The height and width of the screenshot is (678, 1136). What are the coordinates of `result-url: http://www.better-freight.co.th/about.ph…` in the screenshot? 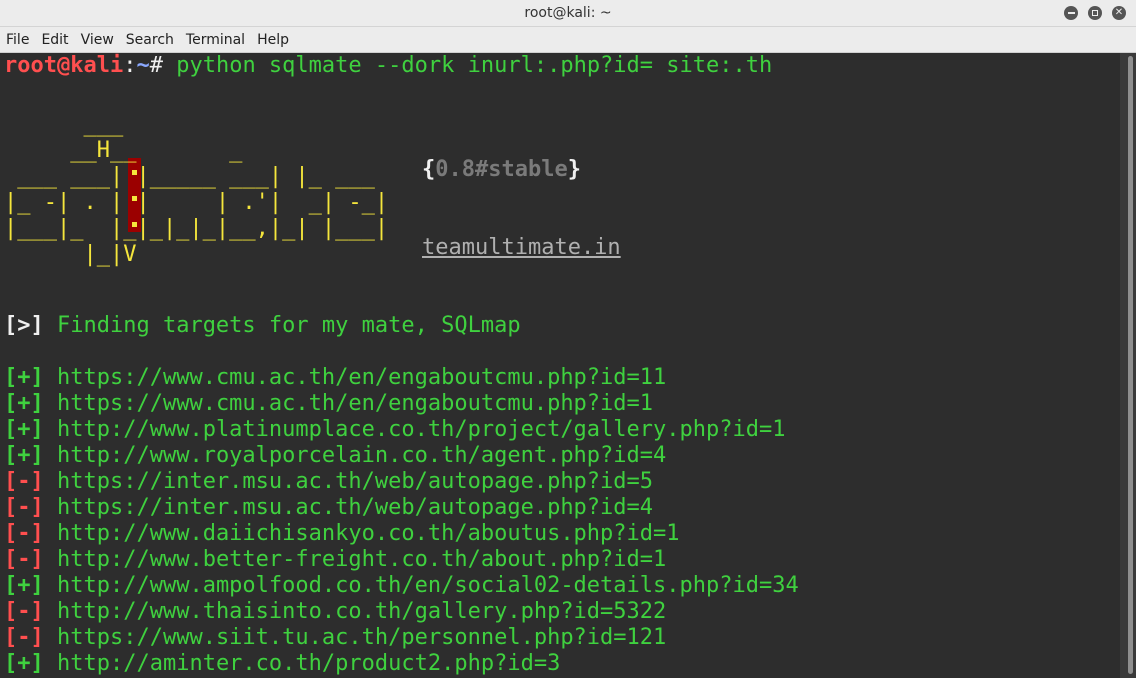 It's located at (362, 559).